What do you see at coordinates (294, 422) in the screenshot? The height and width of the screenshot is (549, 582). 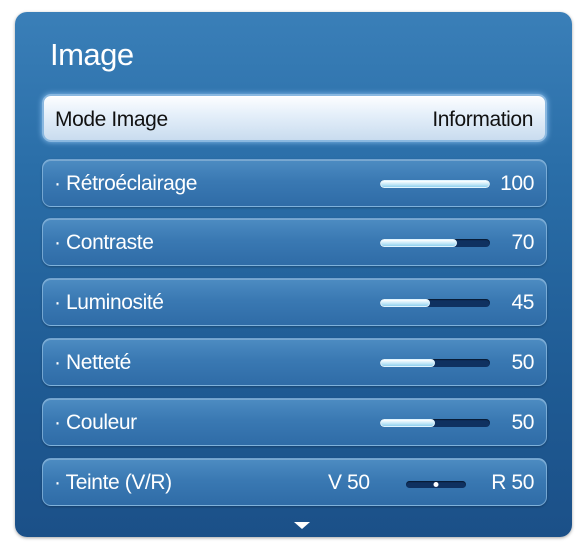 I see `setting-row-couleur: · Couleur 50` at bounding box center [294, 422].